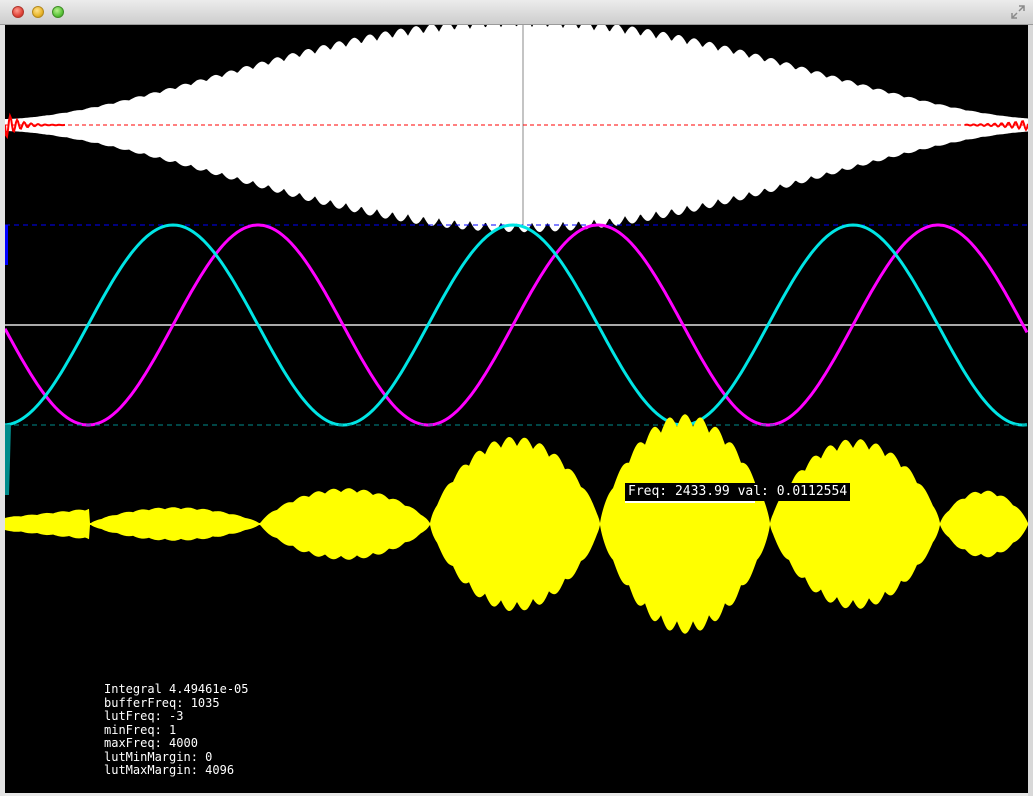  Describe the element at coordinates (151, 743) in the screenshot. I see `max-freq-readout: maxFreq: 4000` at that location.